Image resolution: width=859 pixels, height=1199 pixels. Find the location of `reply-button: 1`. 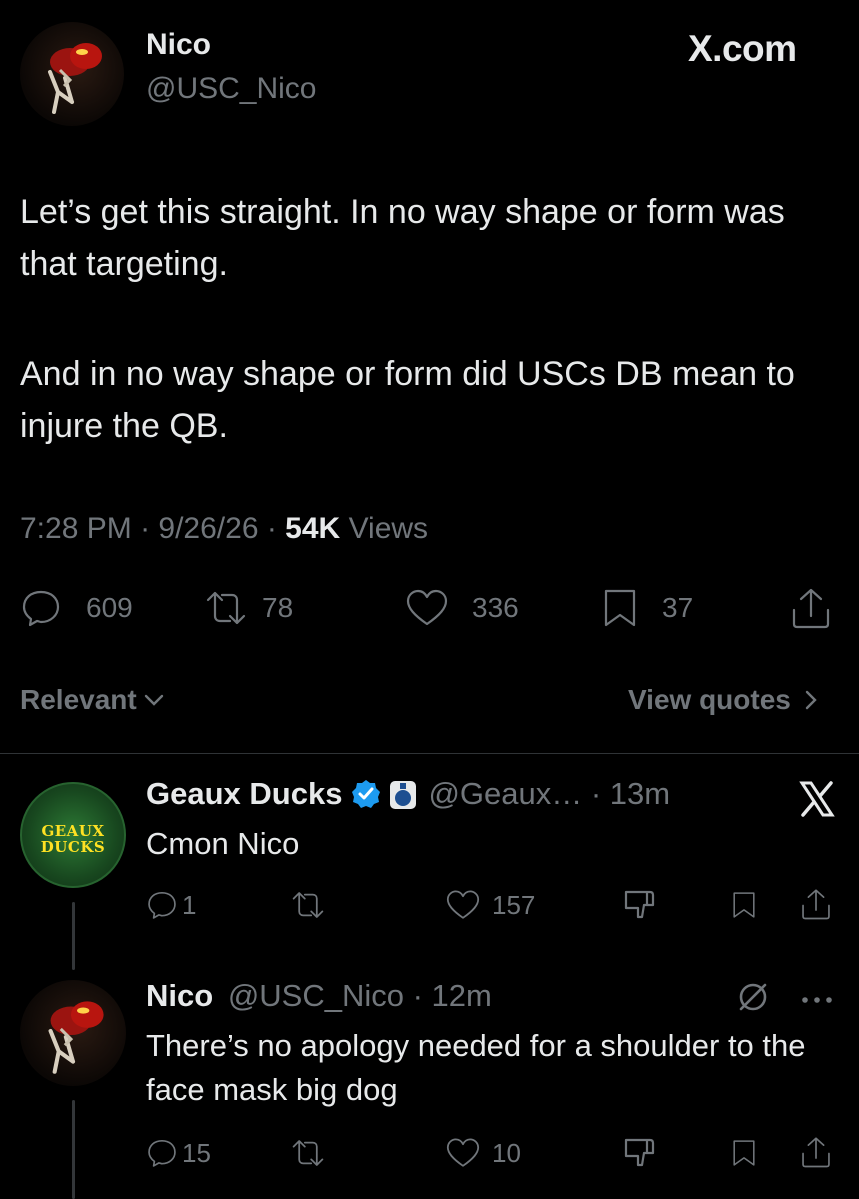

reply-button: 1 is located at coordinates (171, 905).